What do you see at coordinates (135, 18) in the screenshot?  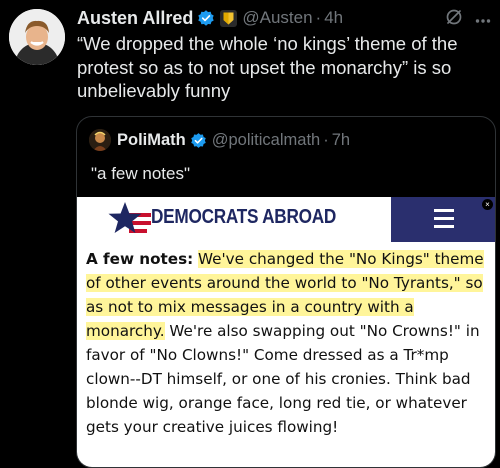 I see `author-name: Austen Allred` at bounding box center [135, 18].